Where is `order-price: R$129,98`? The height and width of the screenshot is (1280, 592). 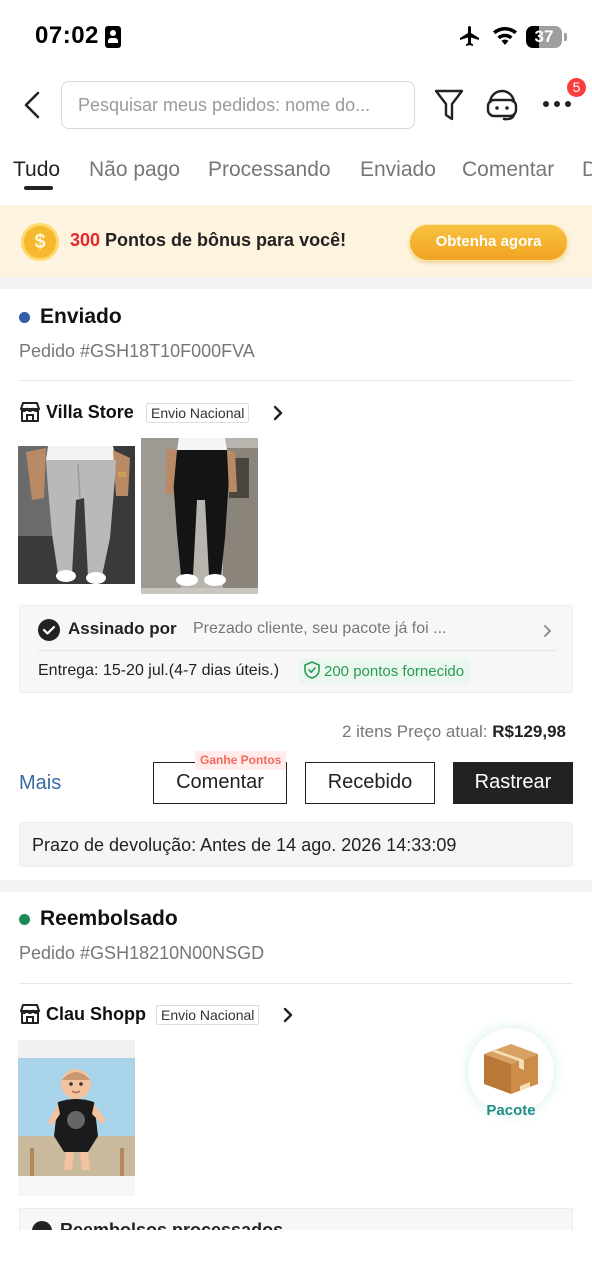
order-price: R$129,98 is located at coordinates (529, 731).